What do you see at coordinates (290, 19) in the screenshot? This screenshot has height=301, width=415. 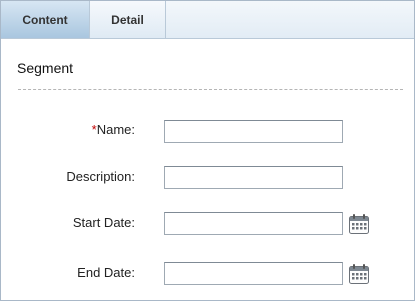 I see `tab-bar-filler` at bounding box center [290, 19].